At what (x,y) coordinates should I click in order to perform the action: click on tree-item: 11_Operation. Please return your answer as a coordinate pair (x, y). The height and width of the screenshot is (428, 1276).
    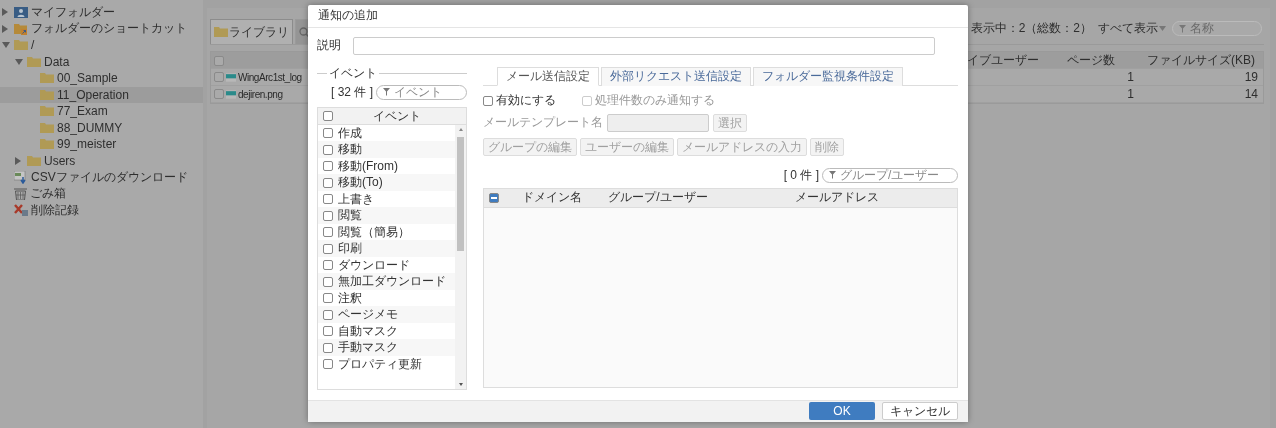
    Looking at the image, I should click on (101, 94).